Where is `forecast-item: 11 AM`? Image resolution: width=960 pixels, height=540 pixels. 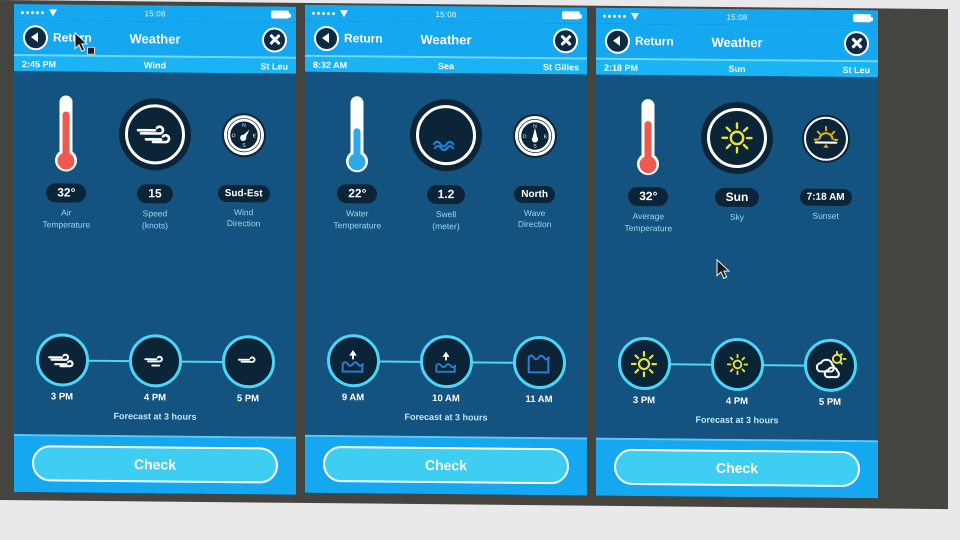
forecast-item: 11 AM is located at coordinates (539, 370).